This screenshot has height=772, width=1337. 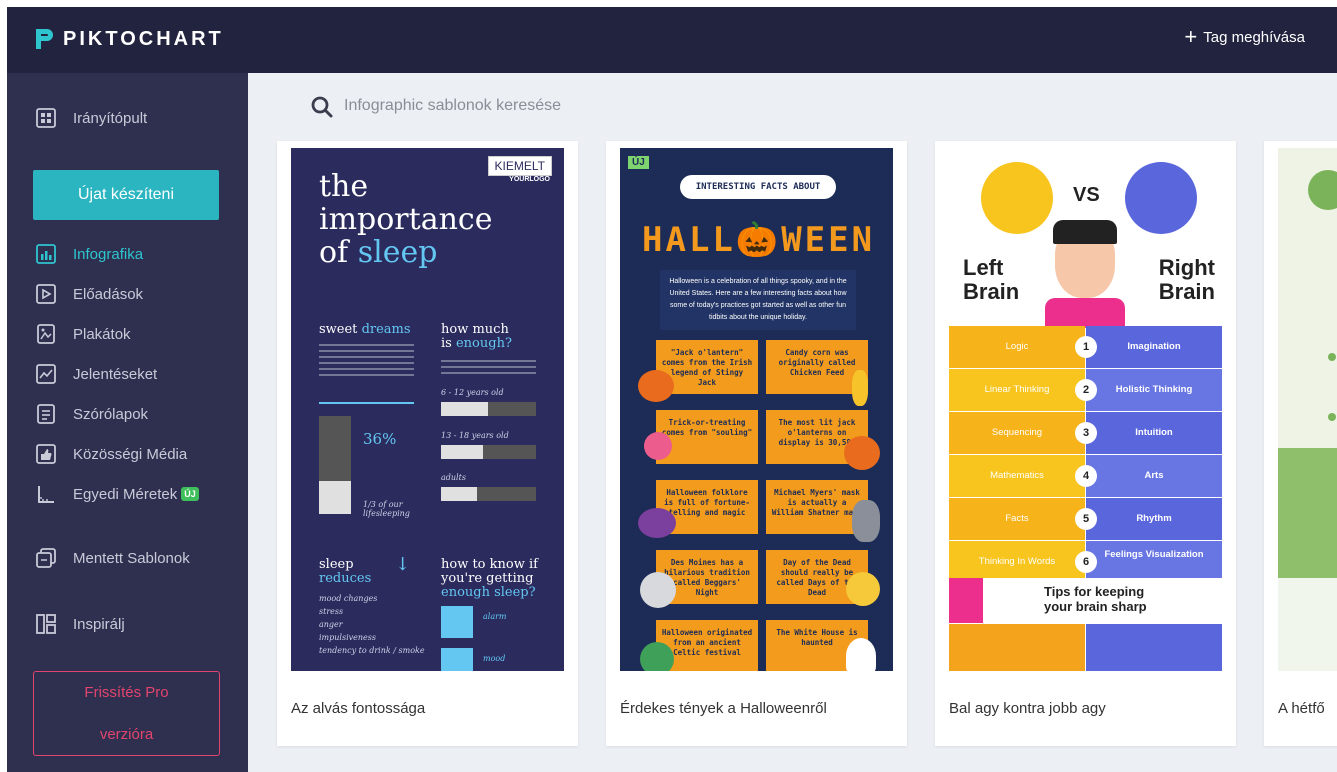 I want to click on sidebar-item-infographics: Infografika, so click(x=89, y=254).